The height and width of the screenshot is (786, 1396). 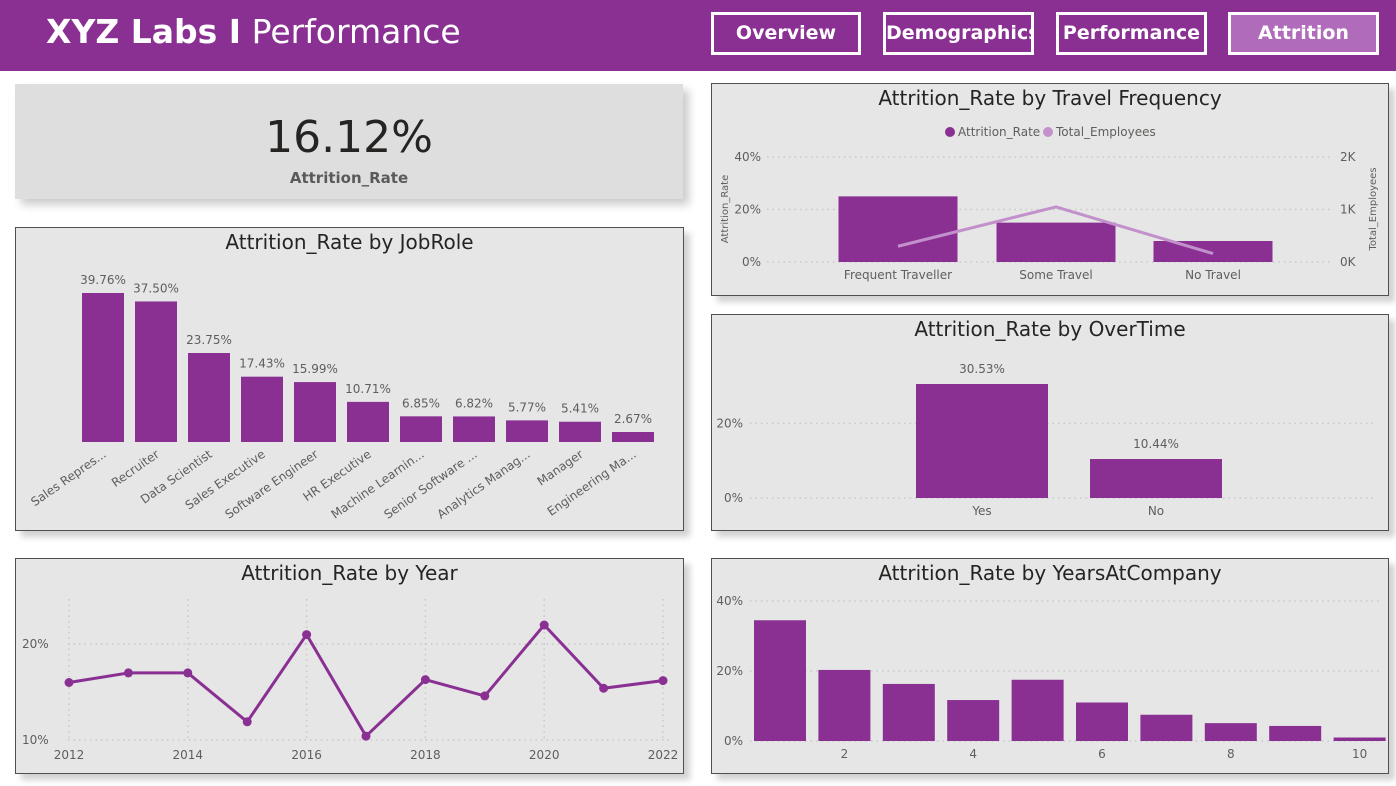 I want to click on jobrole-data-label: 10.71%, so click(x=368, y=389).